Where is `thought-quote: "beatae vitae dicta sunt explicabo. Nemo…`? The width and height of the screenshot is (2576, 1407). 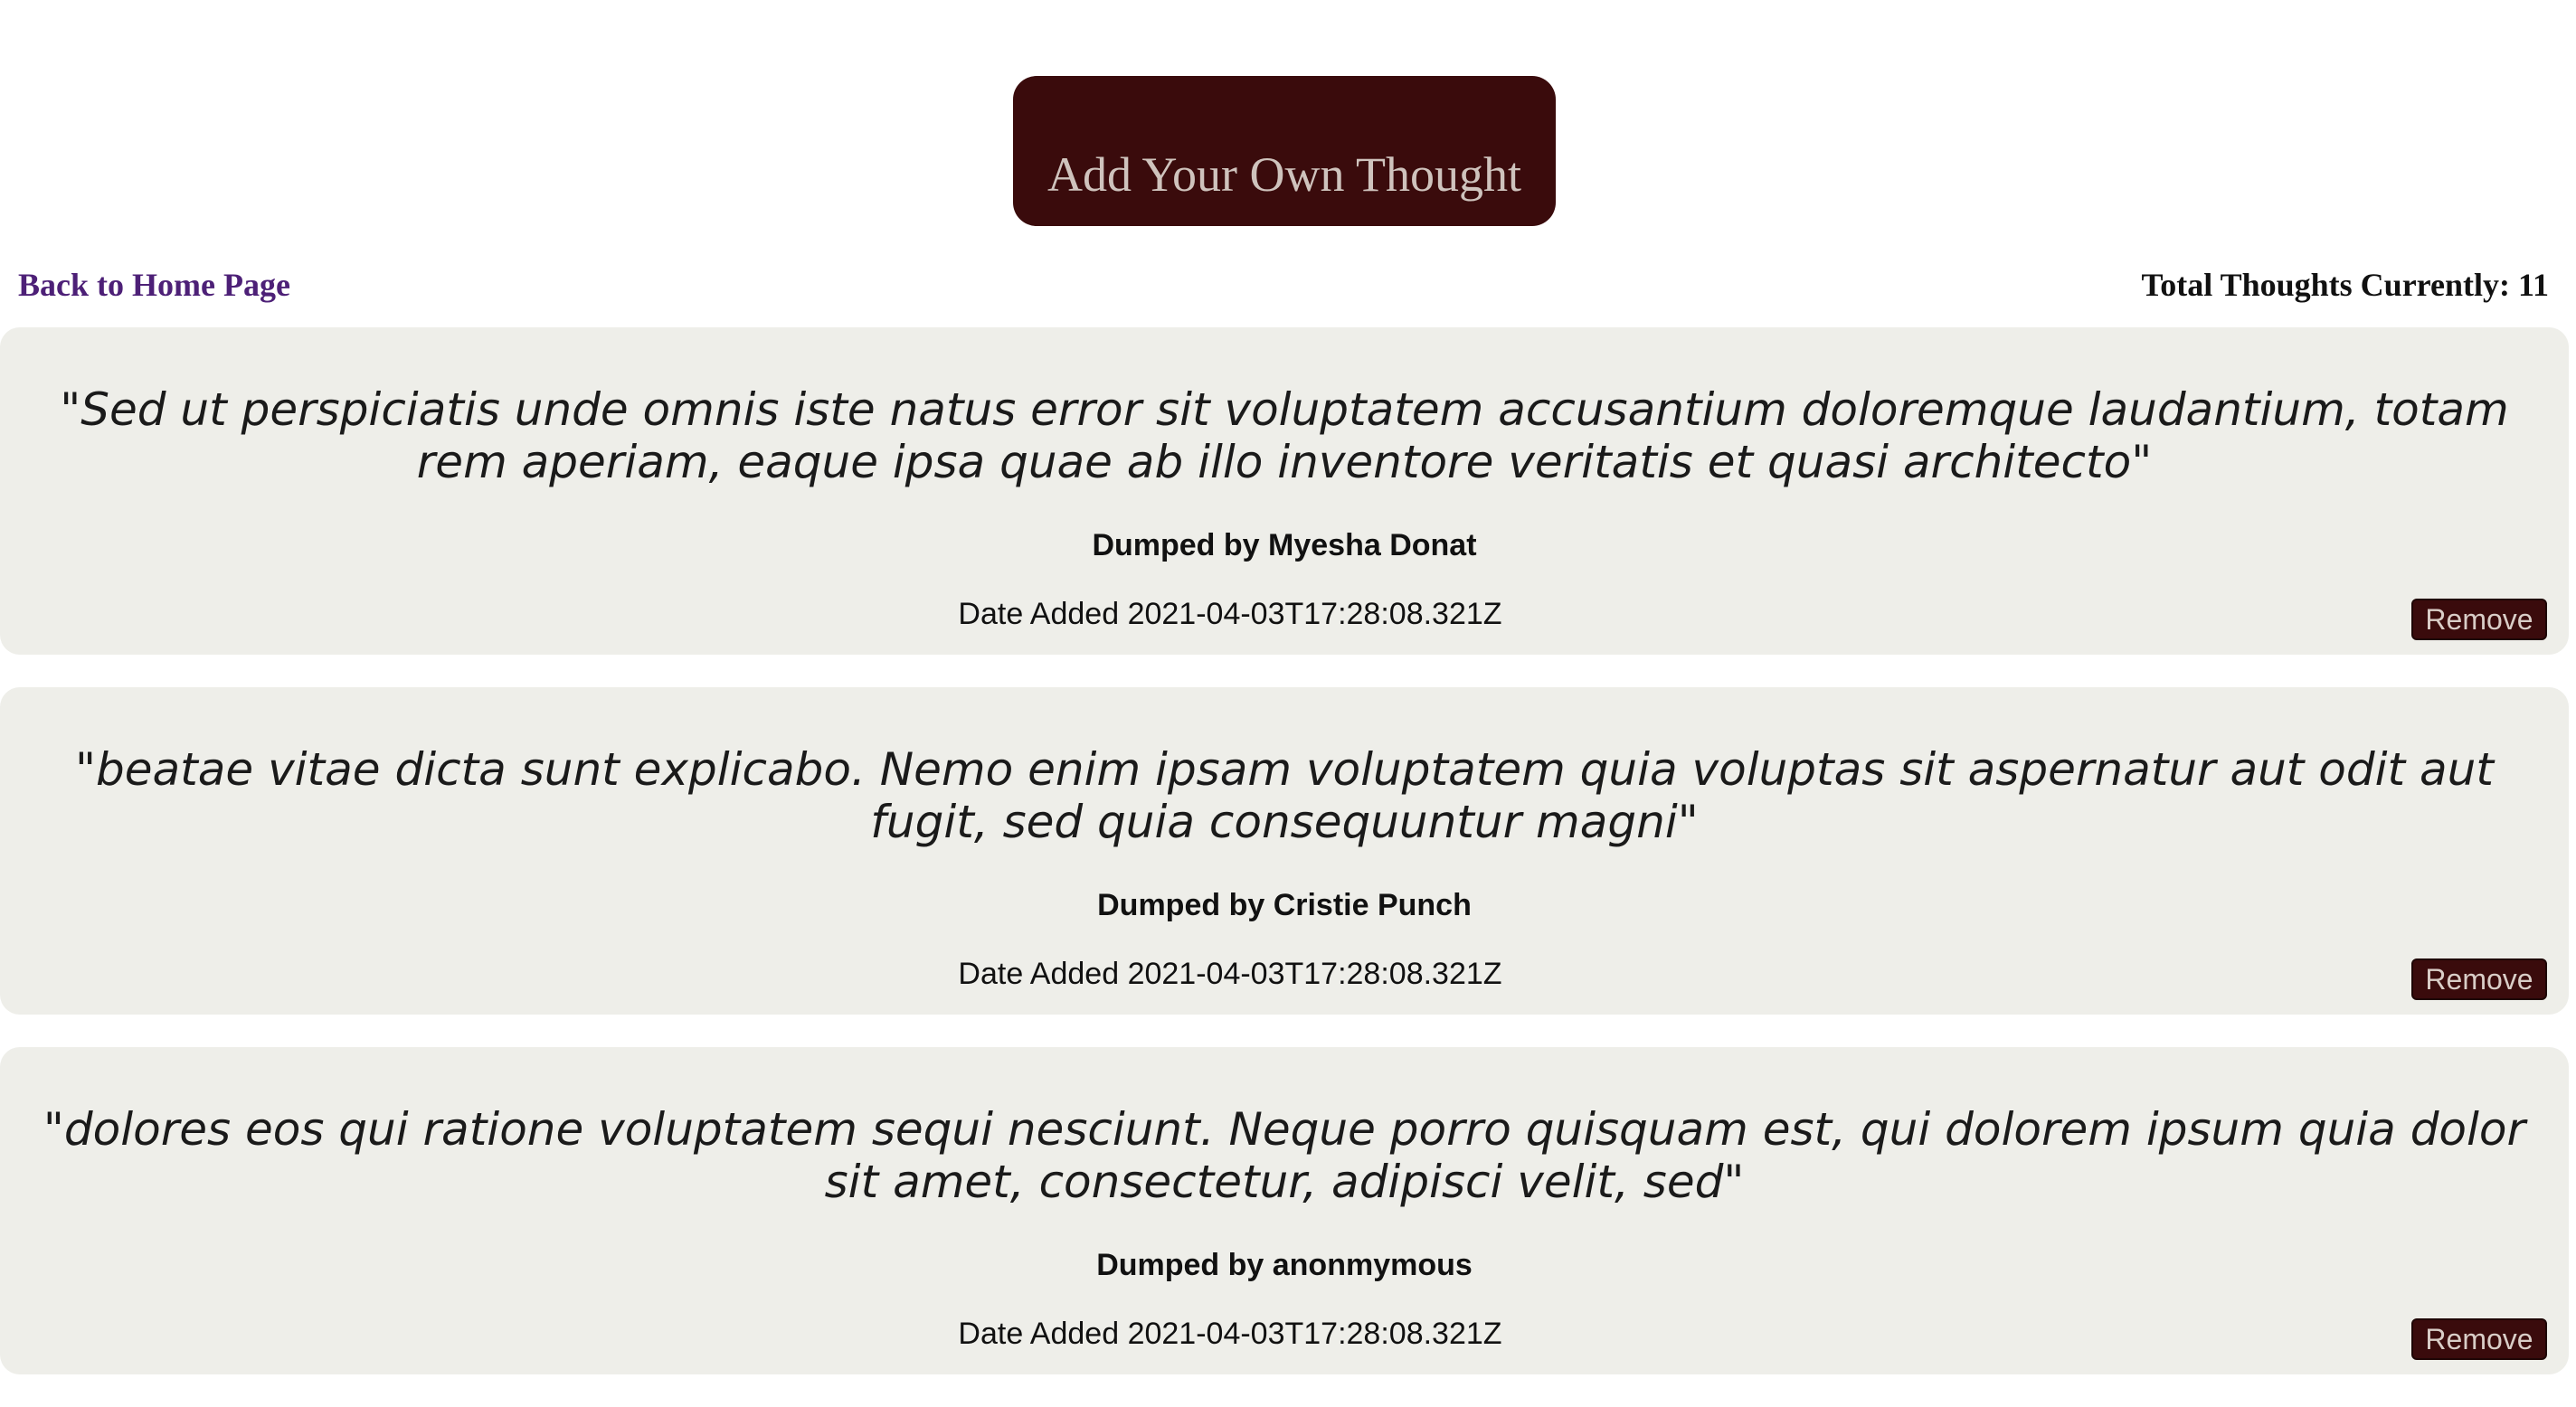
thought-quote: "beatae vitae dicta sunt explicabo. Nemo… is located at coordinates (1284, 795).